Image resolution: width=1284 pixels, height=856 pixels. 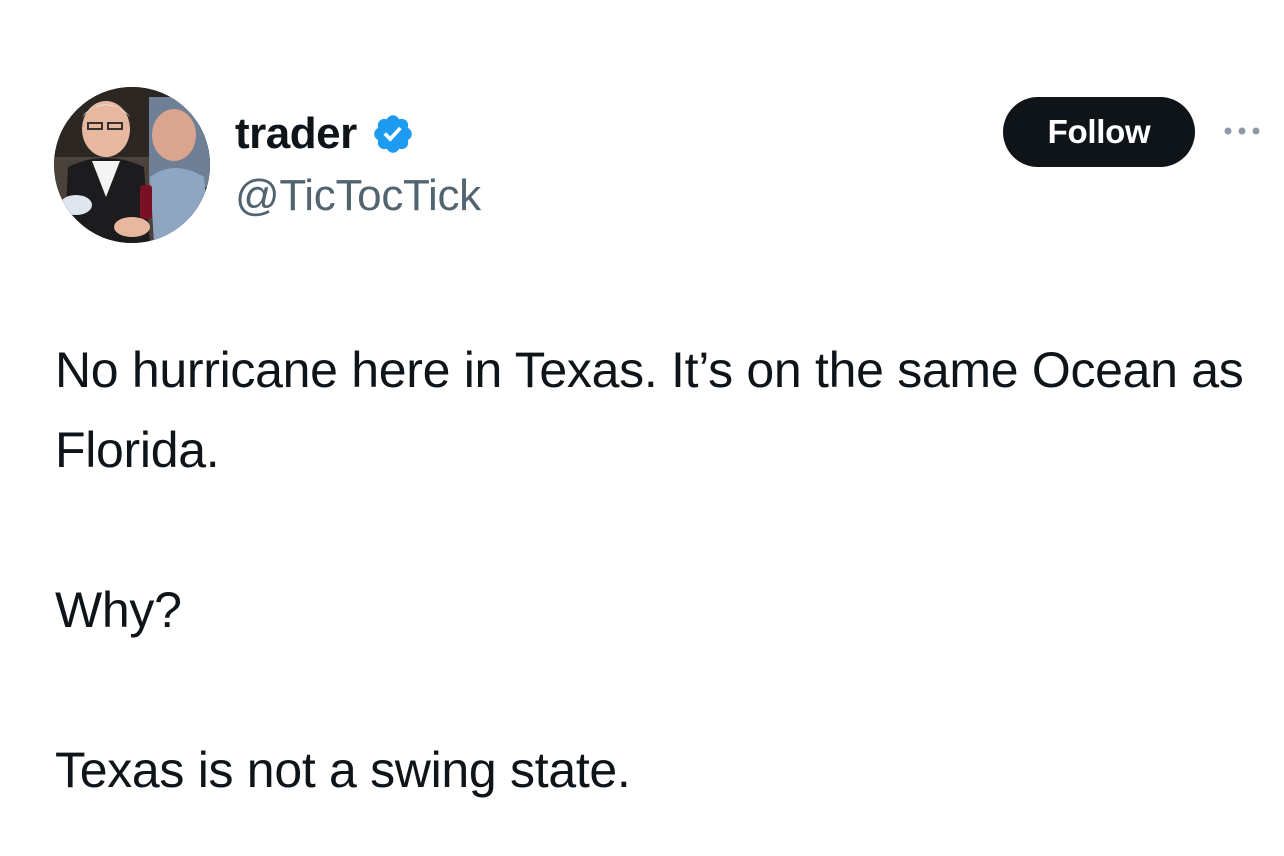 What do you see at coordinates (1099, 132) in the screenshot?
I see `follow-button: Follow` at bounding box center [1099, 132].